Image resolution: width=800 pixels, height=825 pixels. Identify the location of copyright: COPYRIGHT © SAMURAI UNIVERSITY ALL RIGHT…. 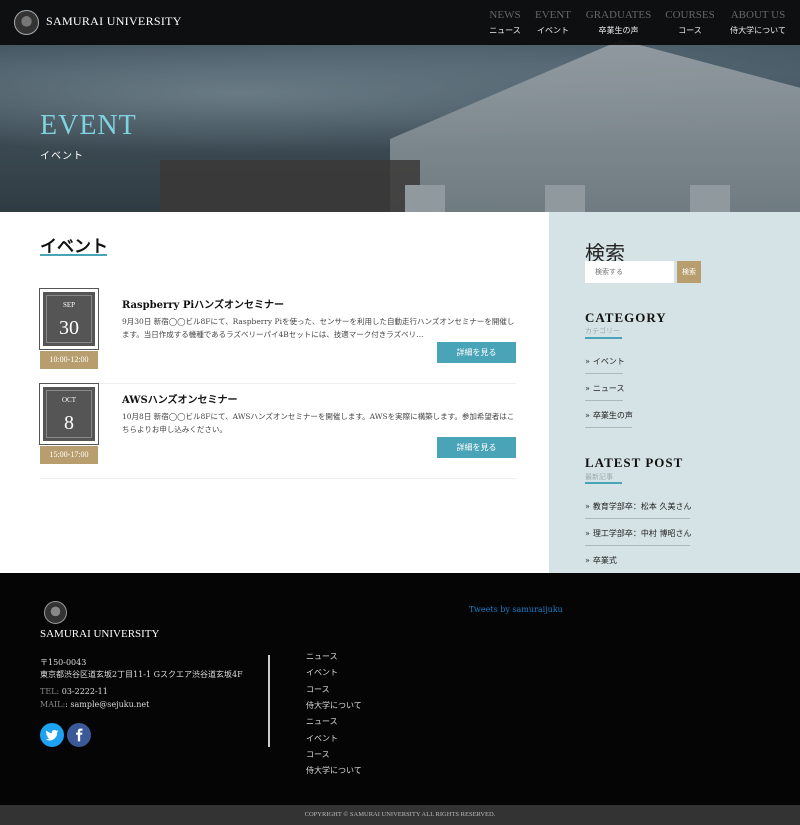
(400, 815).